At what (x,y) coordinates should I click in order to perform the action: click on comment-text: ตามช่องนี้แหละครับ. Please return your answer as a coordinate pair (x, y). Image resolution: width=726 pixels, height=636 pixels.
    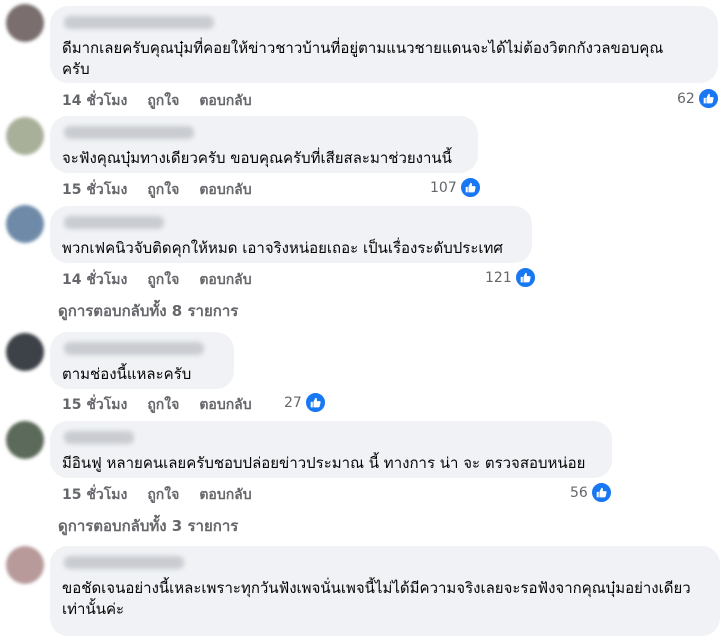
    Looking at the image, I should click on (127, 374).